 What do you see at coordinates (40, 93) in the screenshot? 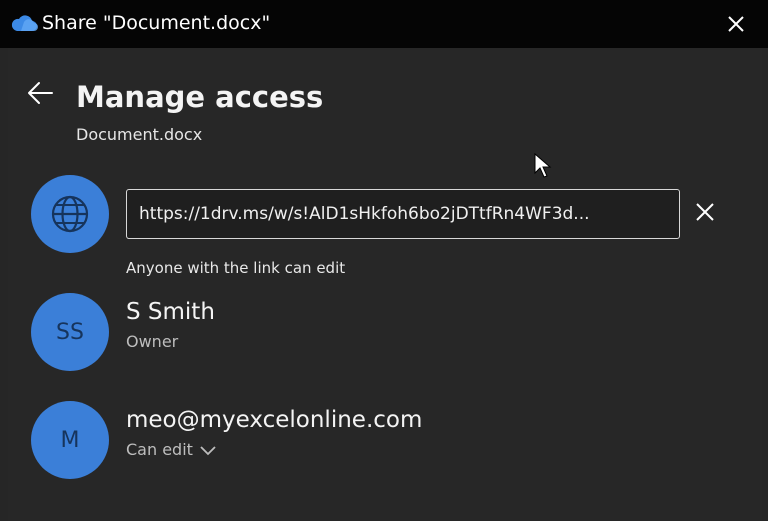
I see `back-arrow-icon` at bounding box center [40, 93].